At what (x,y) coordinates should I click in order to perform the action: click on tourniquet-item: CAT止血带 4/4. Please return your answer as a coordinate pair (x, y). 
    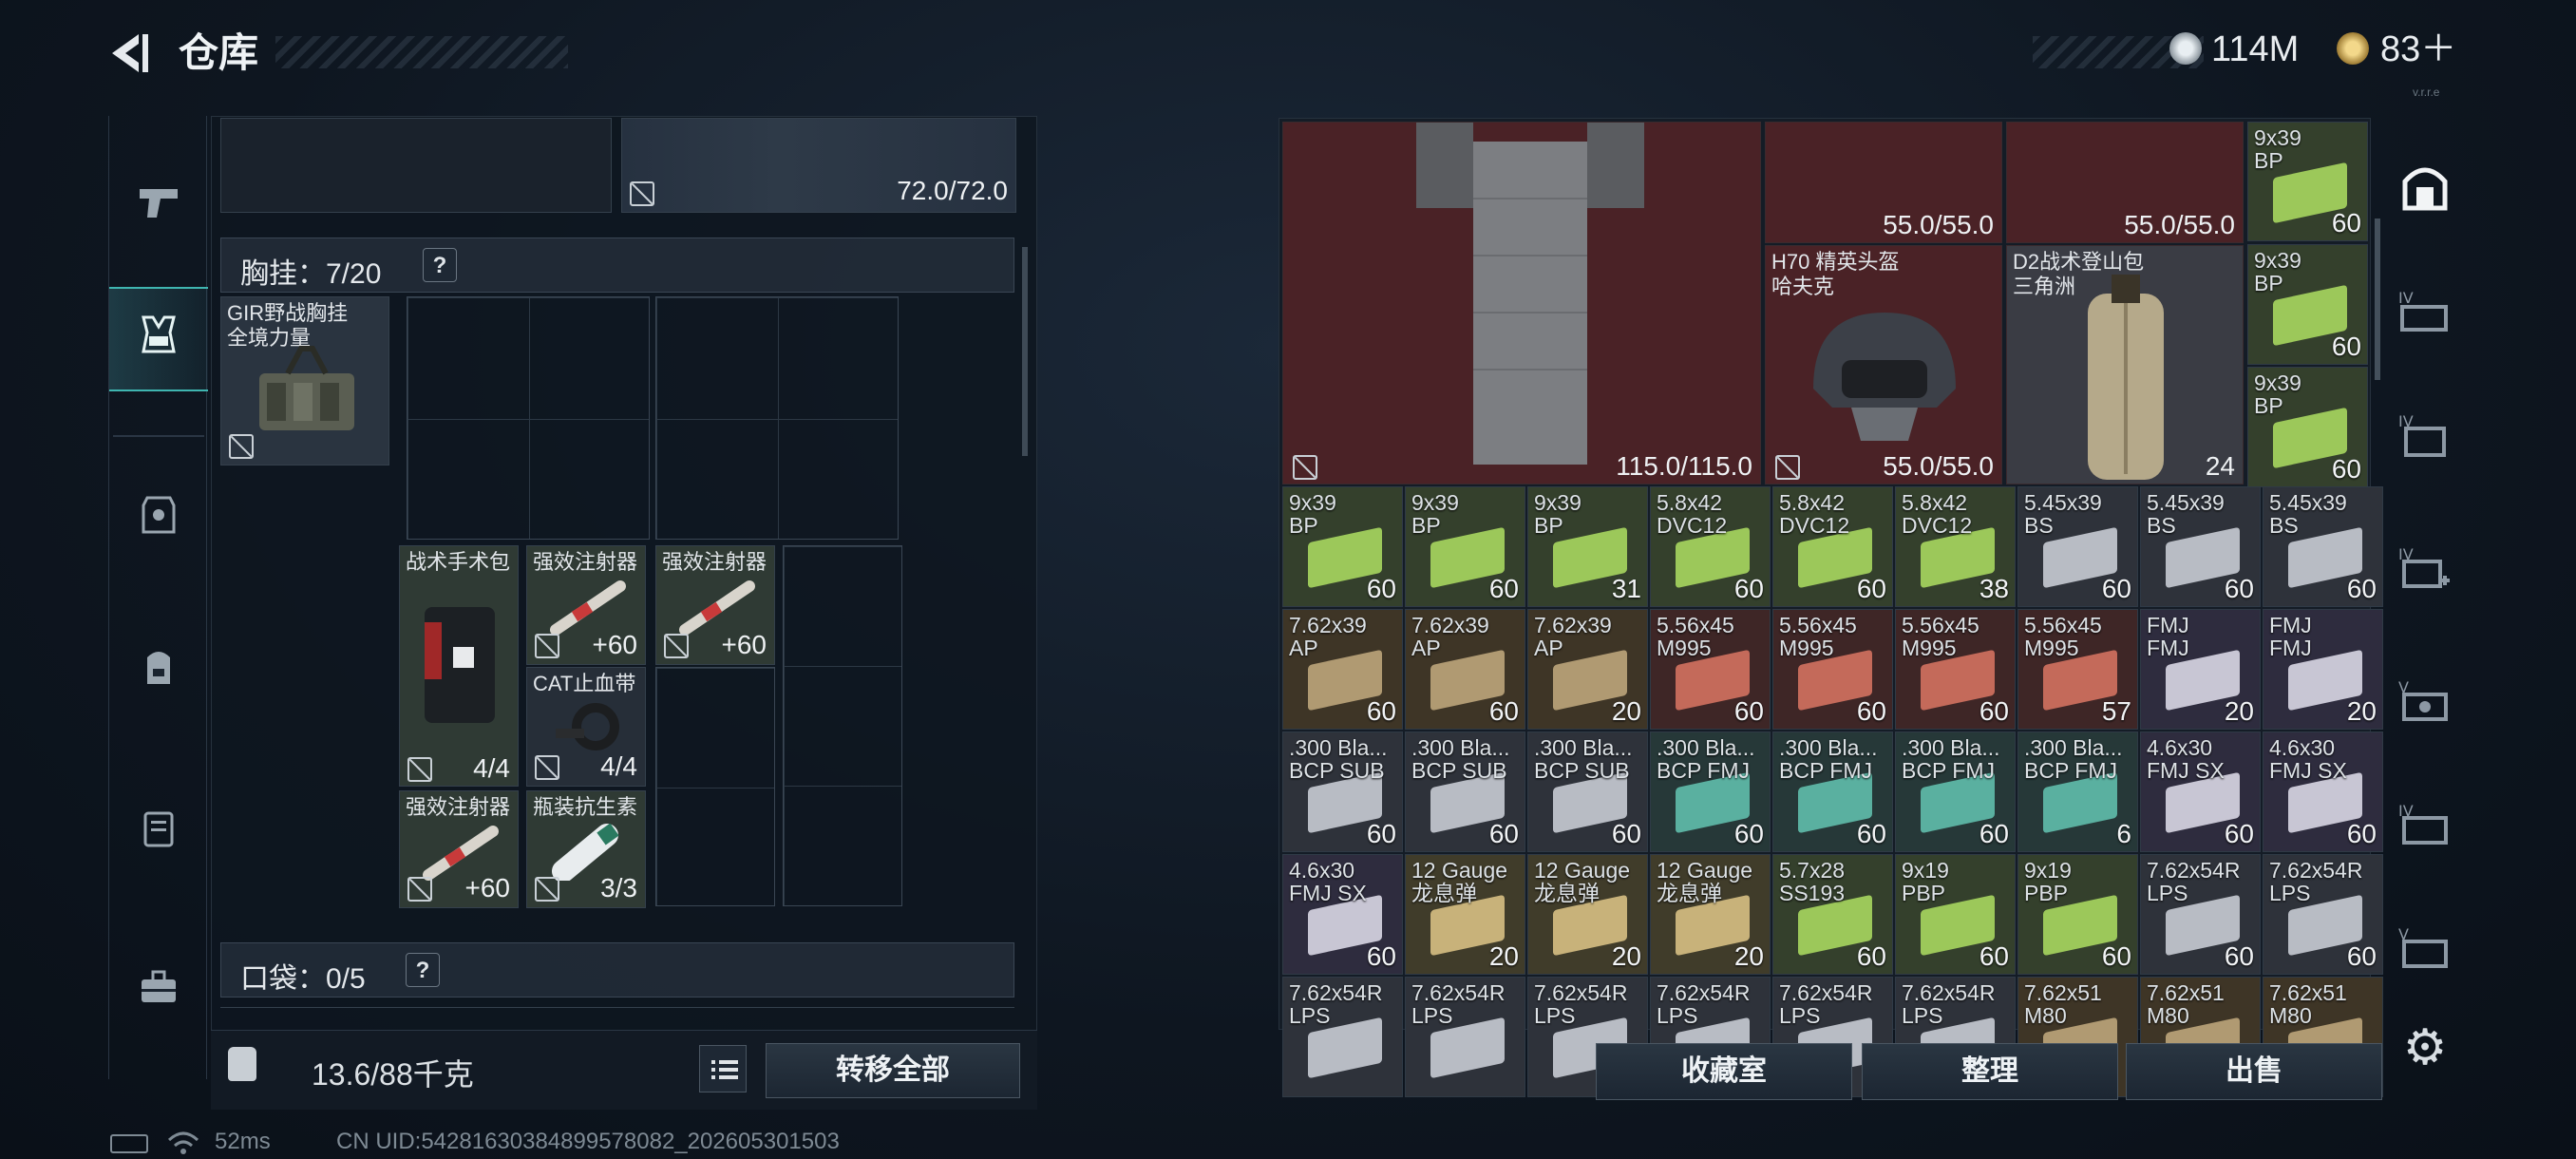
    Looking at the image, I should click on (586, 727).